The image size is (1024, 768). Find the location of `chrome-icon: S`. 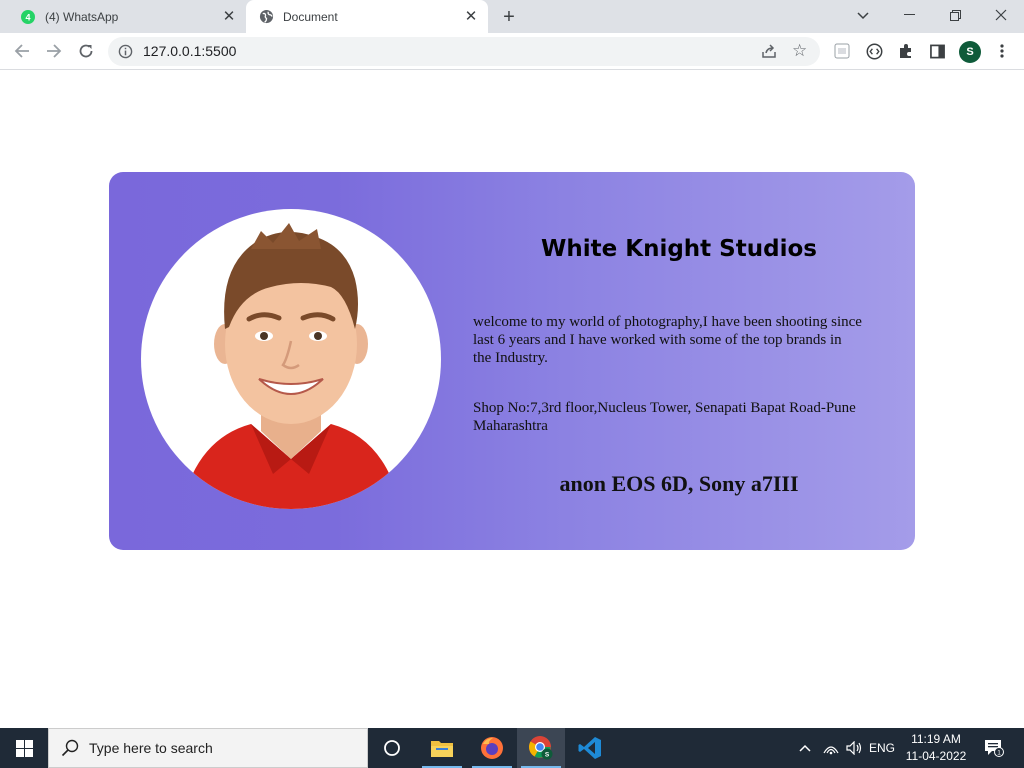

chrome-icon: S is located at coordinates (541, 748).